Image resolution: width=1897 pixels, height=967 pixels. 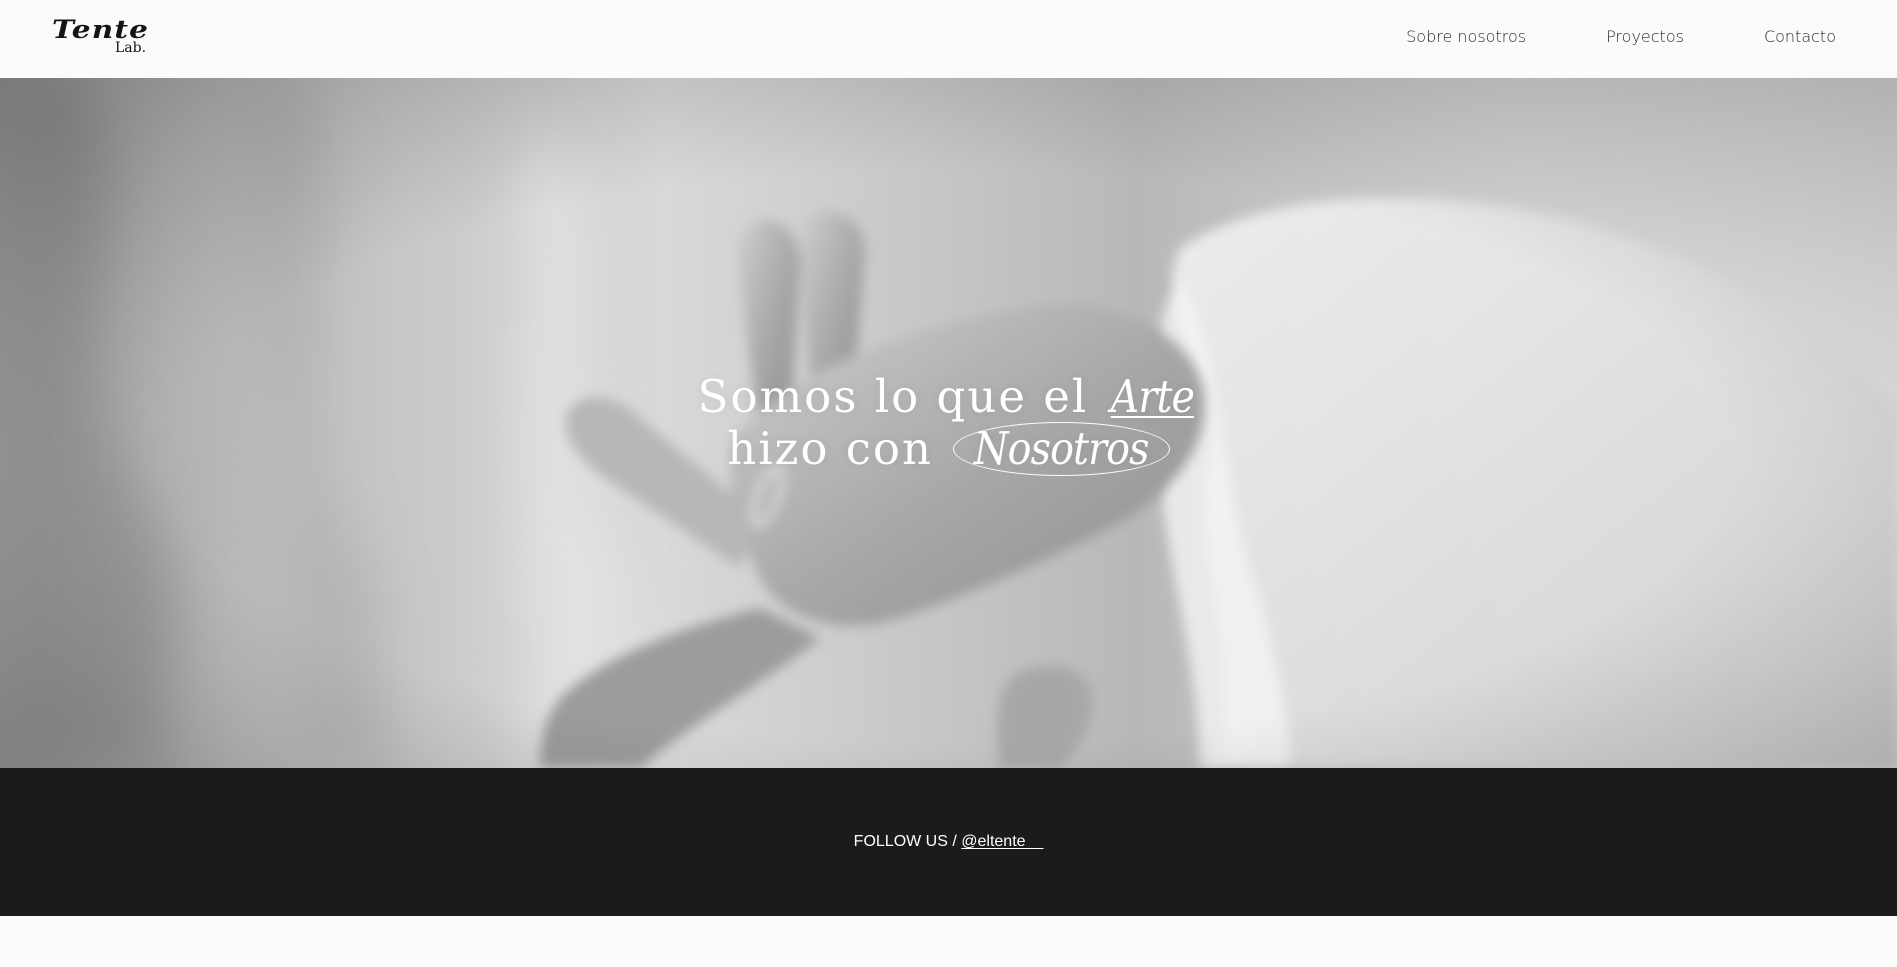 I want to click on headline-line-2: hizo con Nosotros, so click(x=948, y=449).